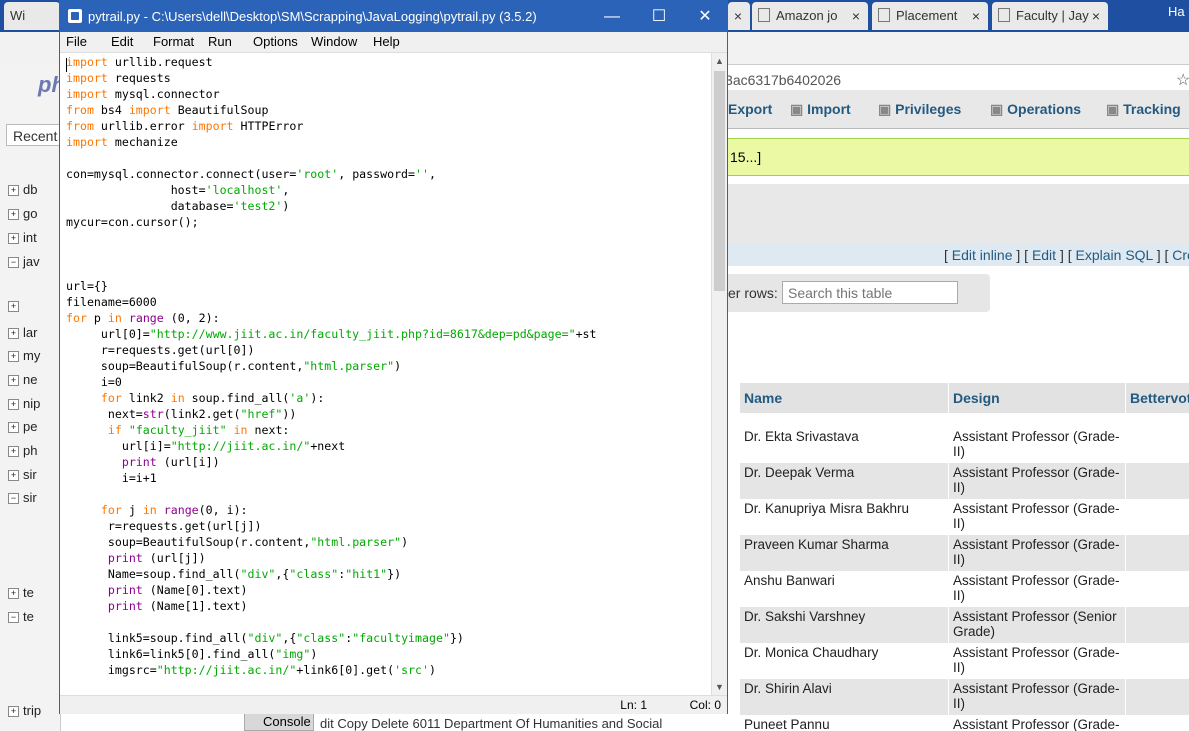 Image resolution: width=1189 pixels, height=731 pixels. Describe the element at coordinates (21, 594) in the screenshot. I see `tree-item: + te` at that location.